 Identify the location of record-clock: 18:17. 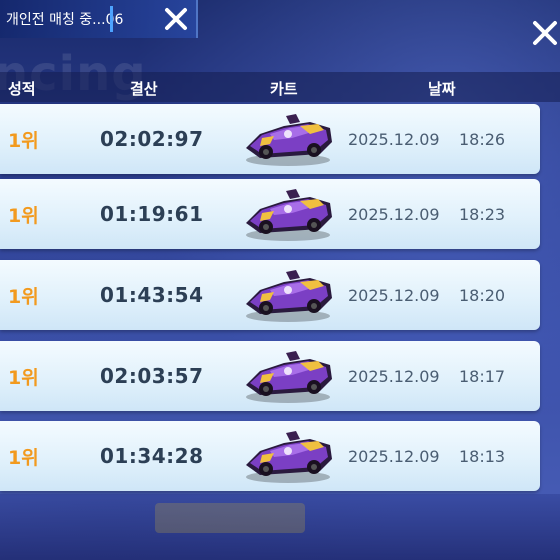
(482, 376).